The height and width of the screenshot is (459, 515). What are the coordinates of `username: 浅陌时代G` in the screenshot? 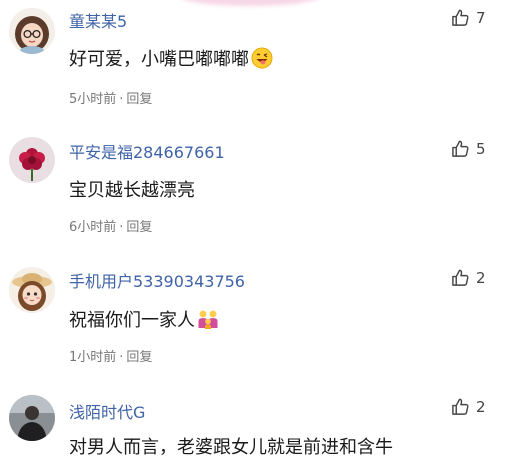 It's located at (107, 411).